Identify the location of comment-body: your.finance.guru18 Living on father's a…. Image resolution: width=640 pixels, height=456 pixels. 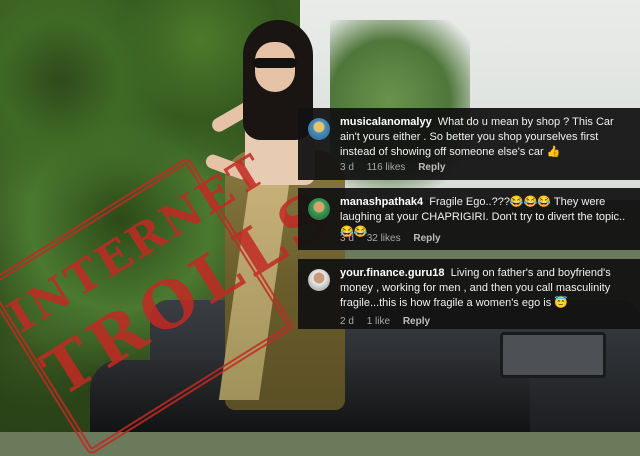
(486, 288).